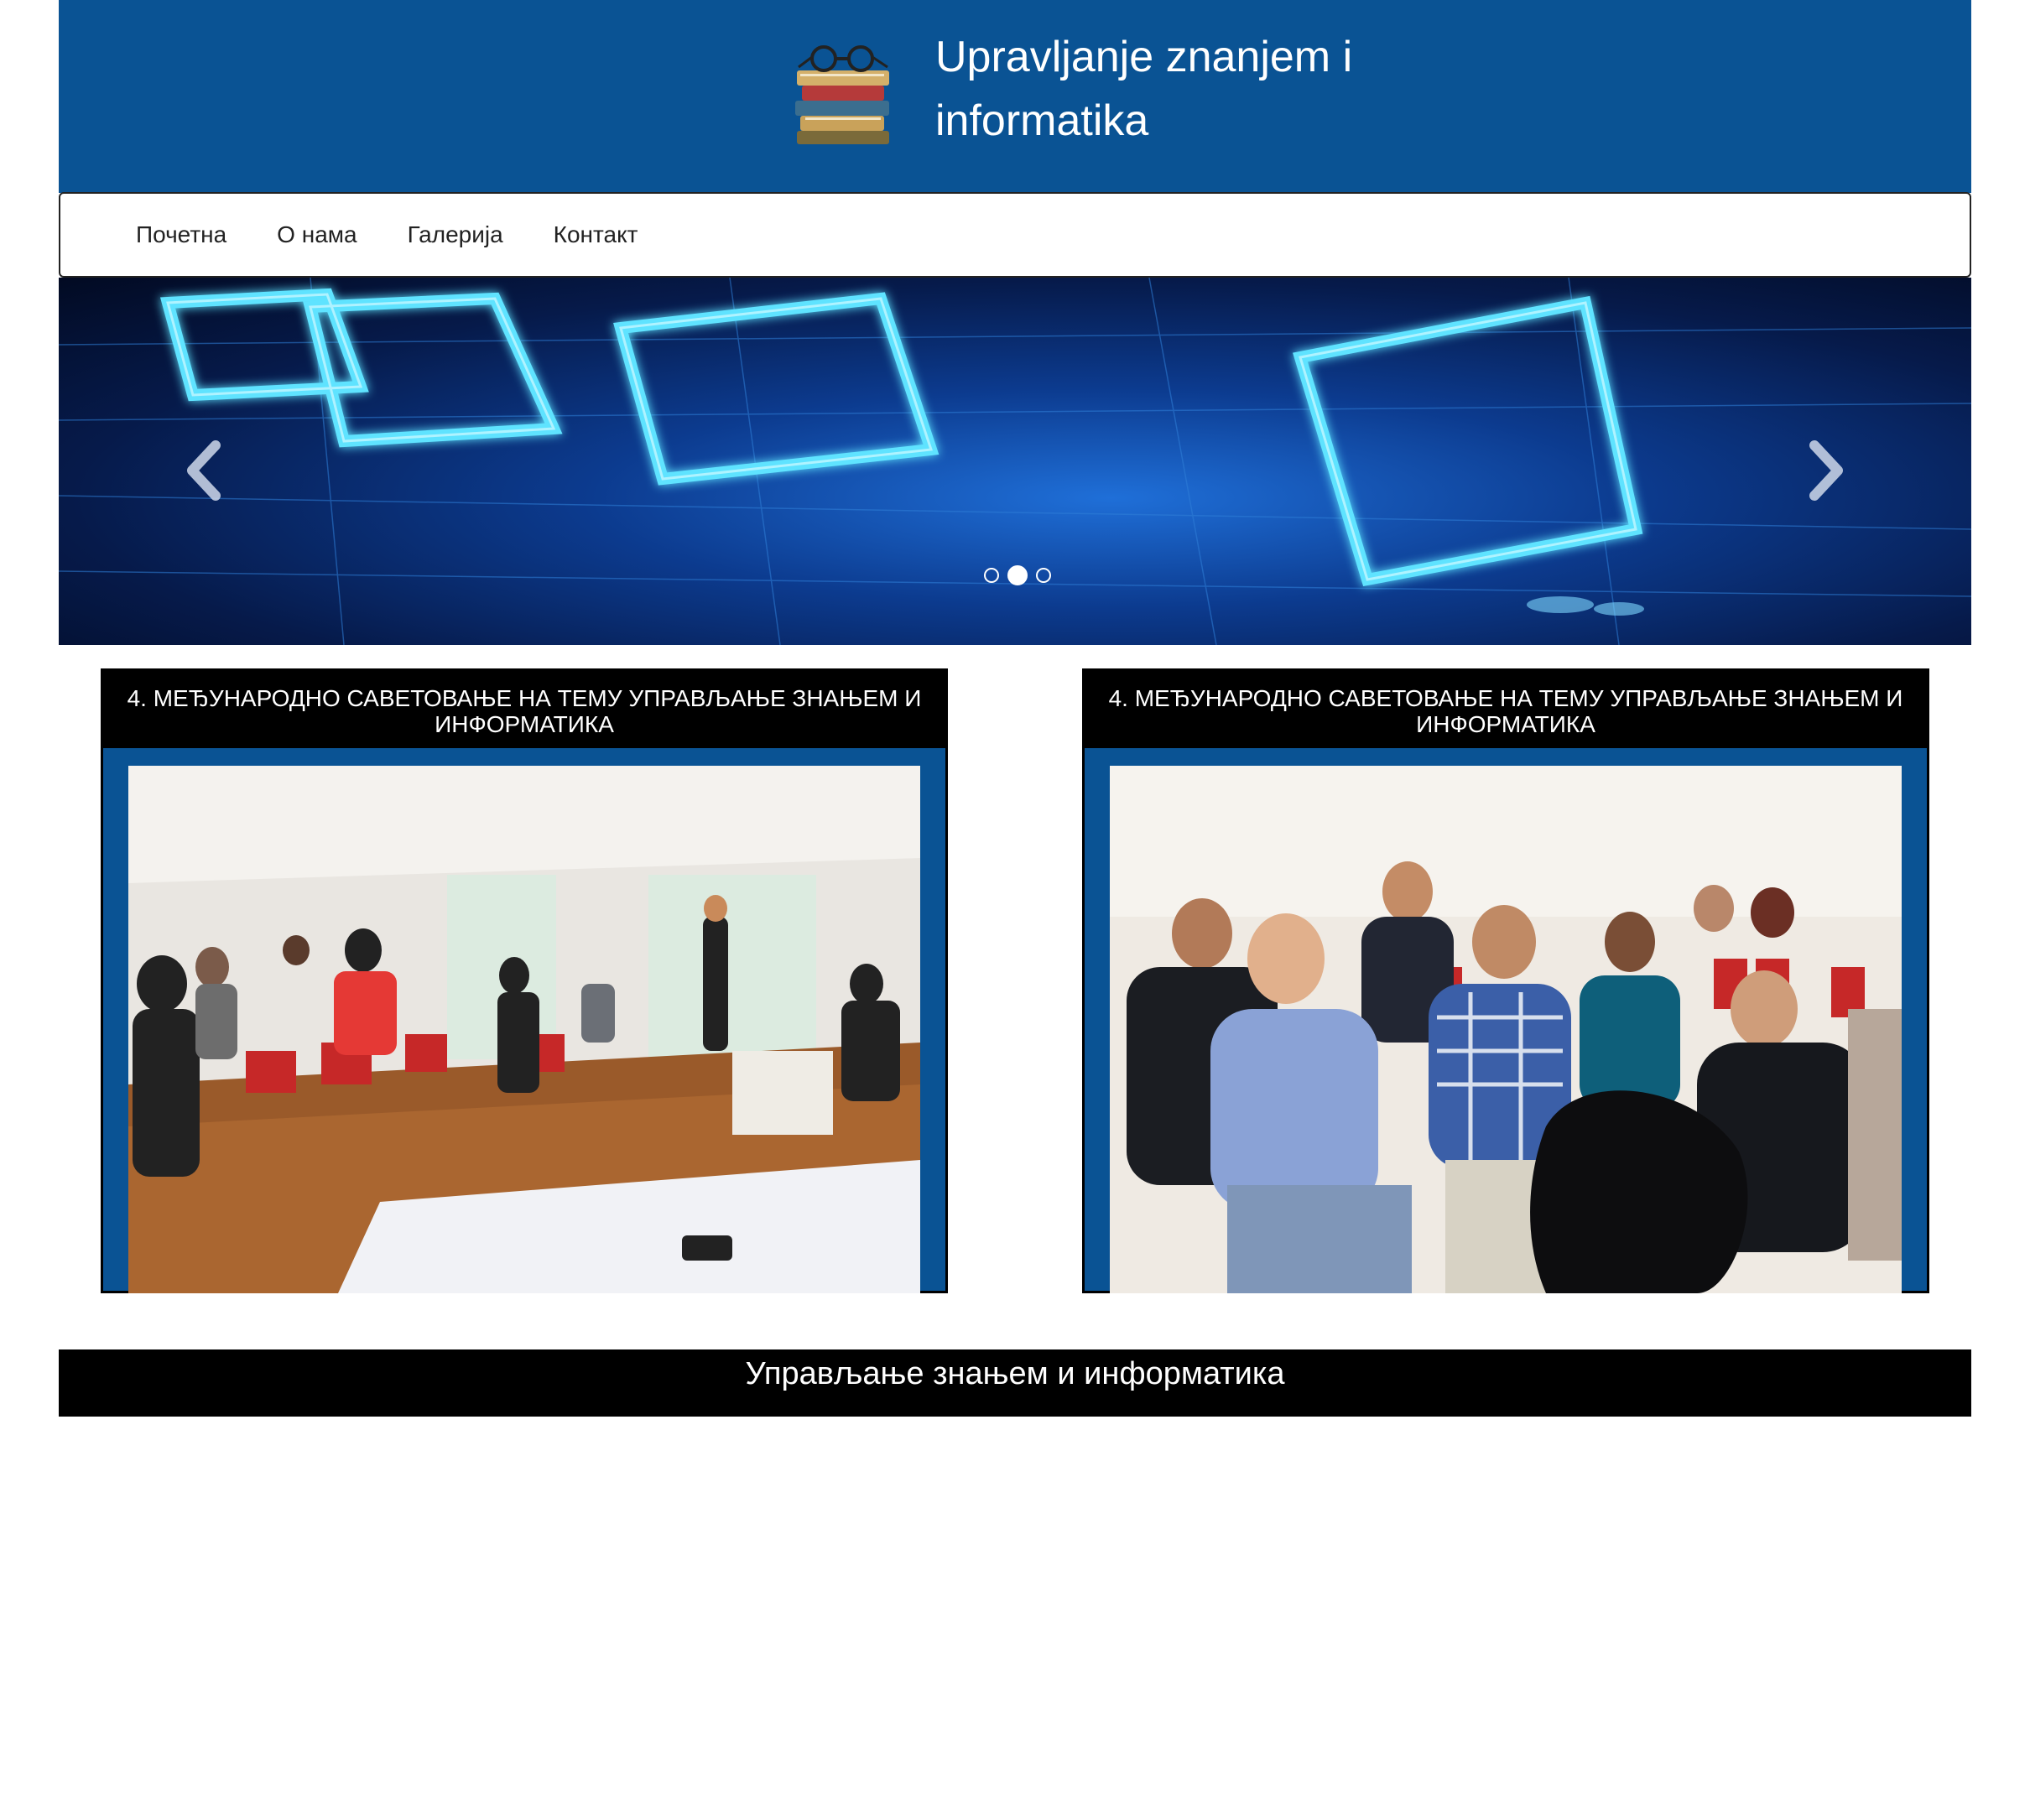  What do you see at coordinates (844, 97) in the screenshot?
I see `books-with-glasses-icon` at bounding box center [844, 97].